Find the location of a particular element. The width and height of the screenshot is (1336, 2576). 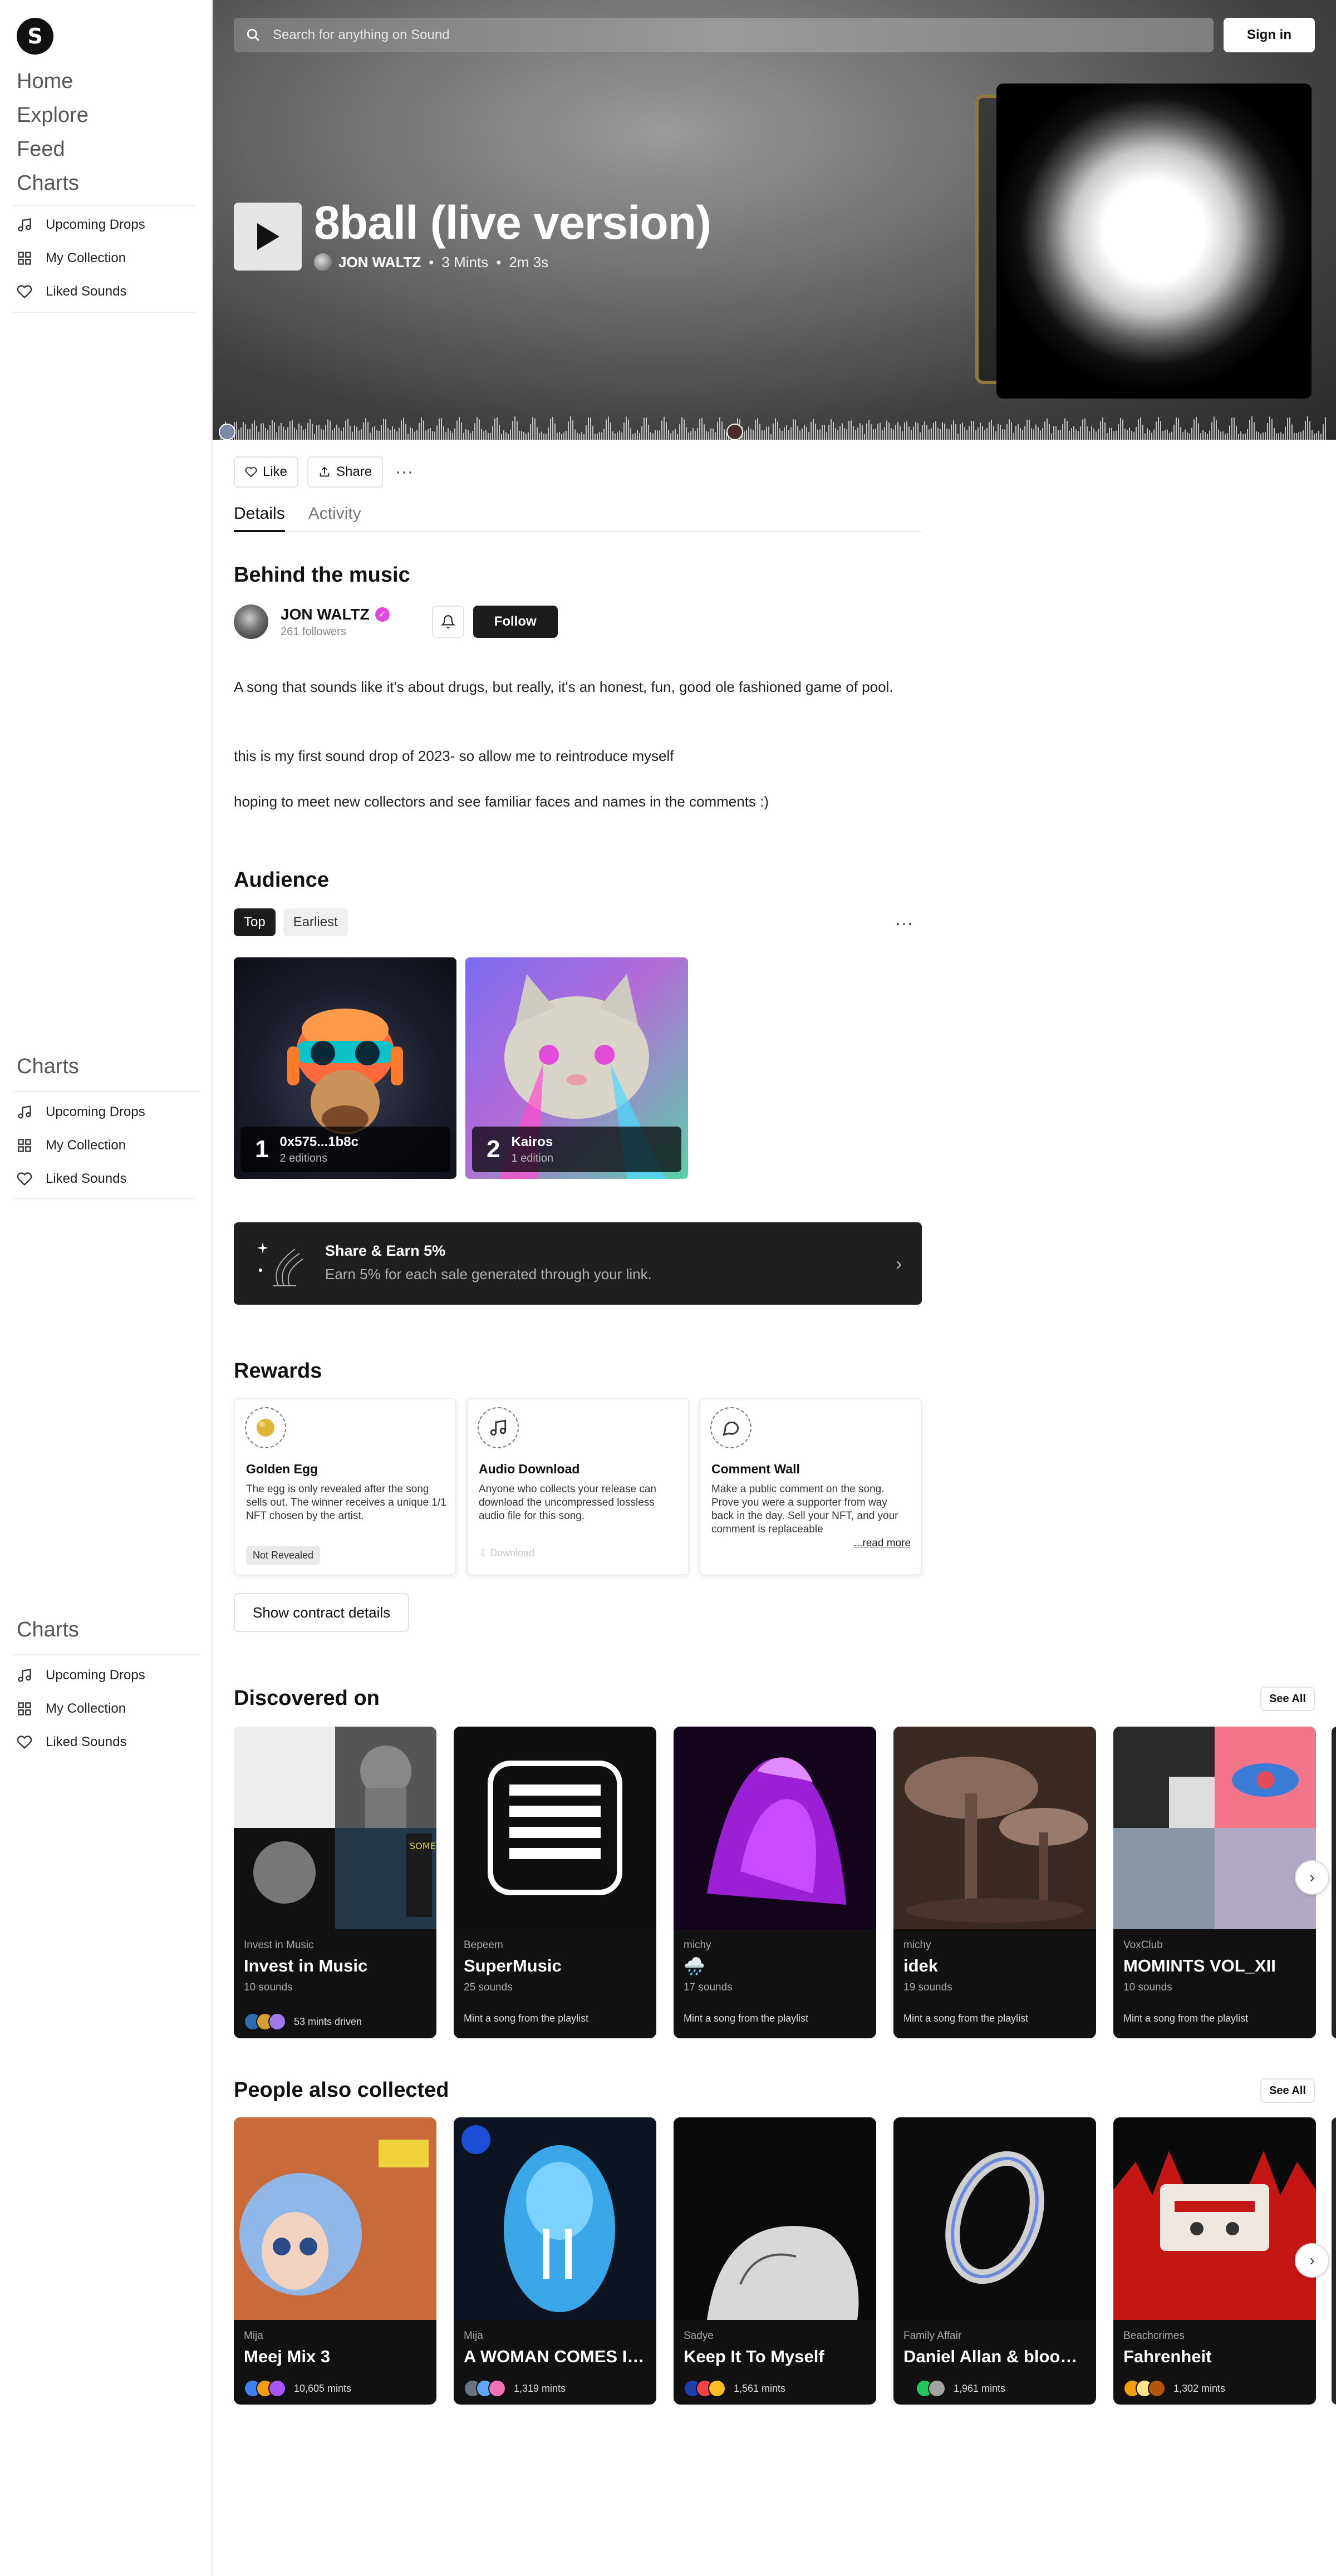

search-input is located at coordinates (718, 35).